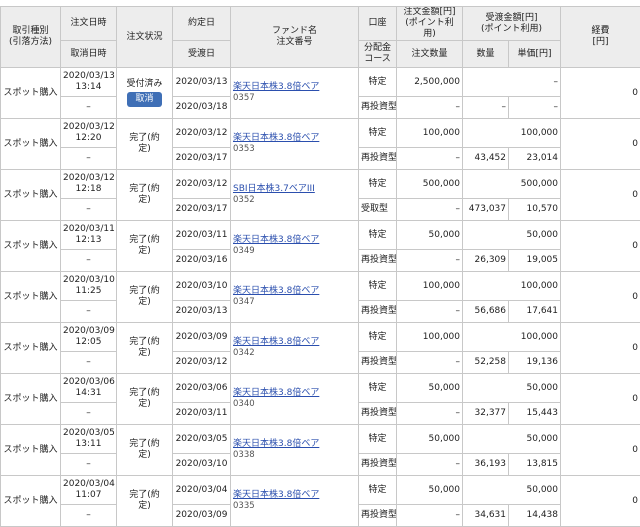 Image resolution: width=640 pixels, height=527 pixels. What do you see at coordinates (430, 133) in the screenshot?
I see `order-amount: 100,000` at bounding box center [430, 133].